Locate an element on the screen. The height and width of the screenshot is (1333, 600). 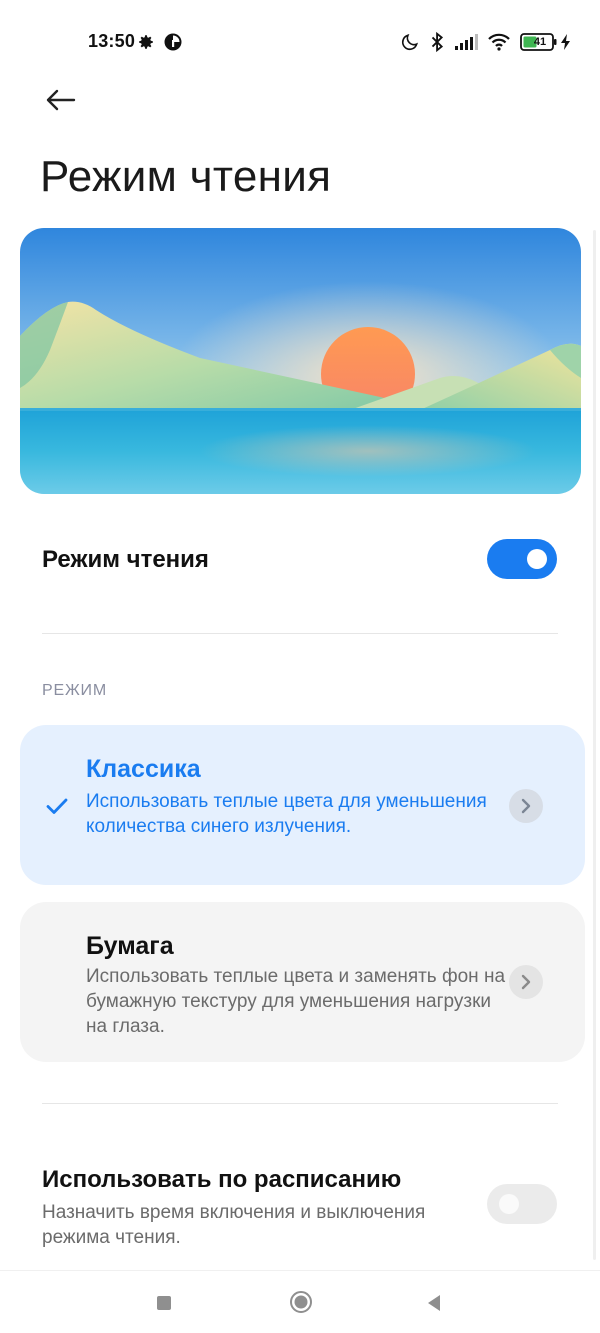
navigation-bar is located at coordinates (300, 1301).